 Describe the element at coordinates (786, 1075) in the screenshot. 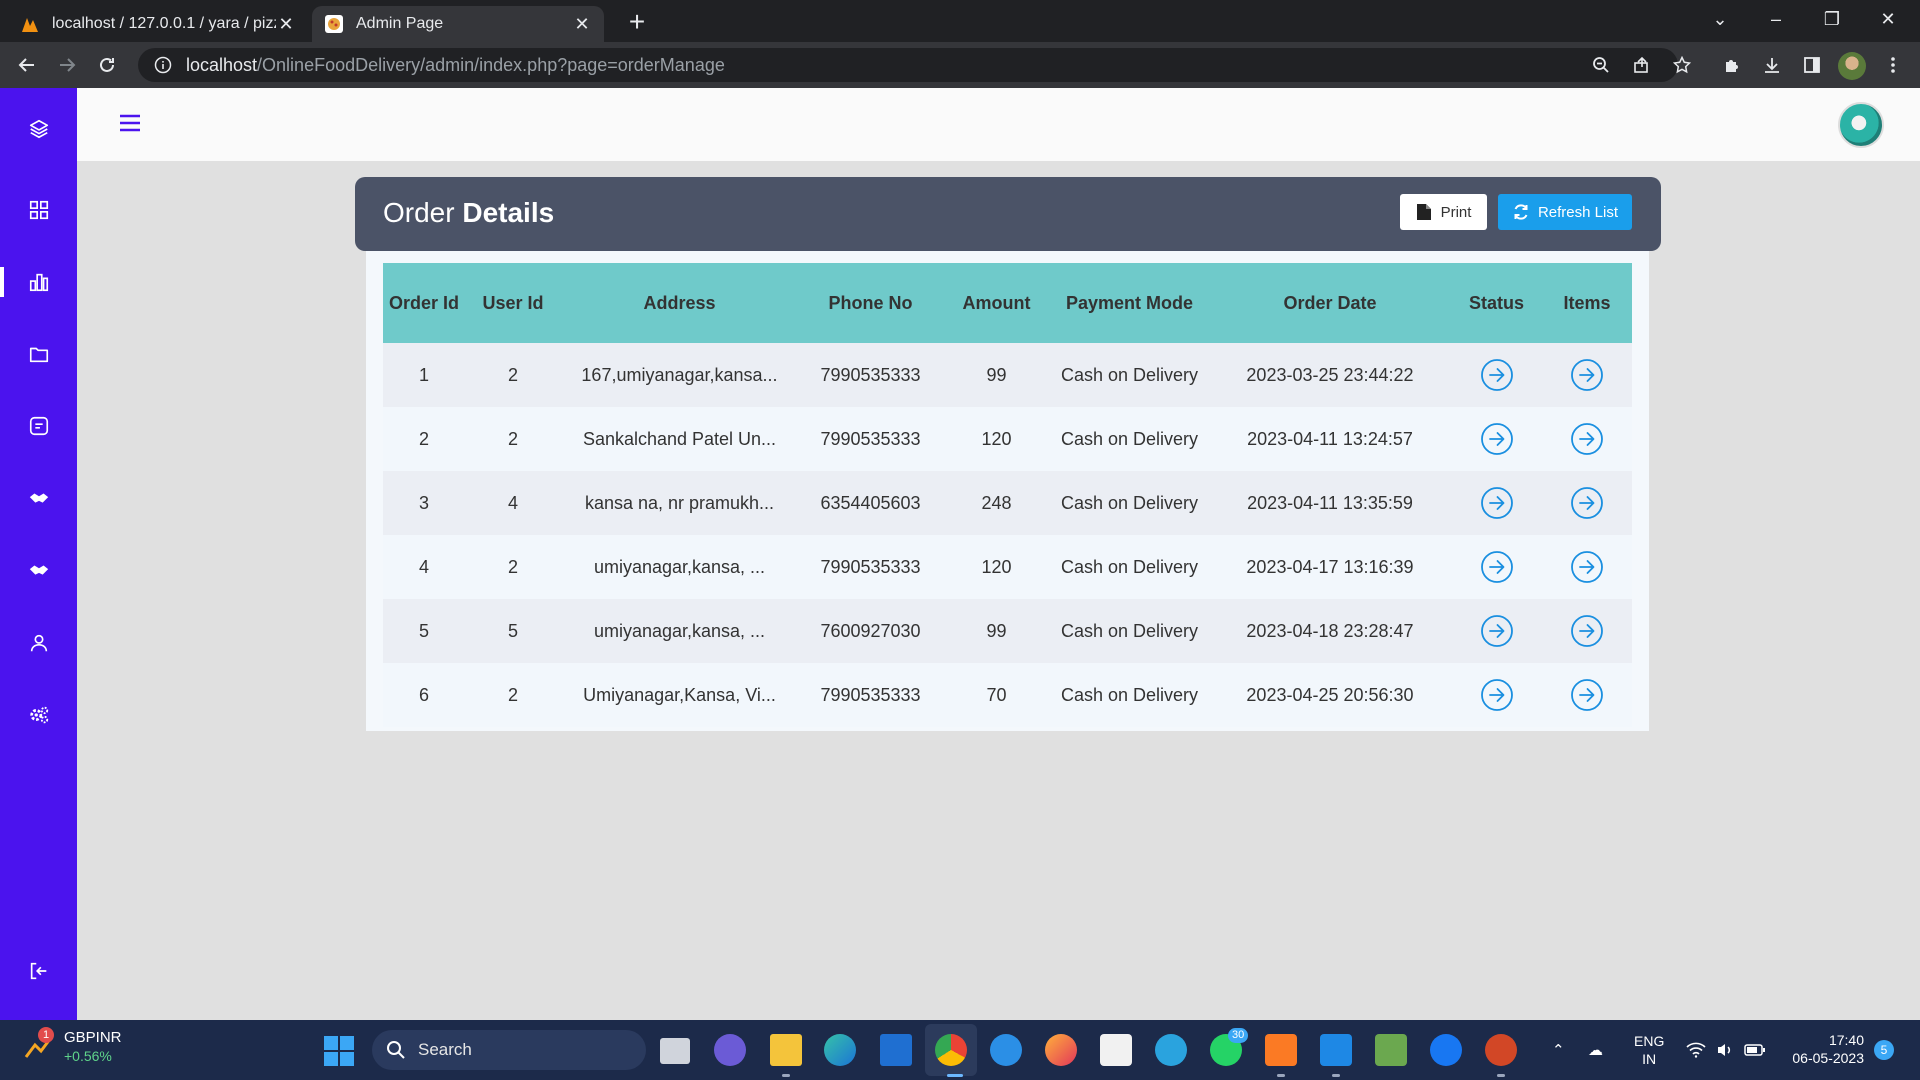

I see `running-indicator` at that location.